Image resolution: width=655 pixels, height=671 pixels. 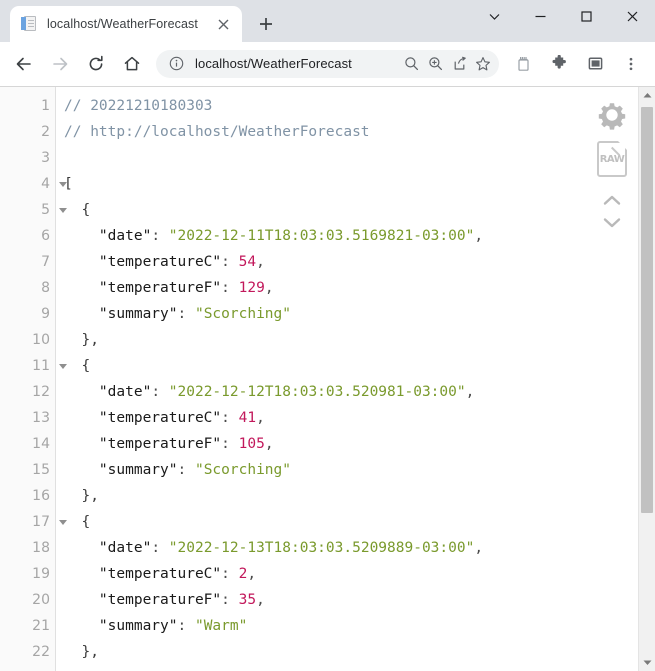 I want to click on scrollbar-thumb, so click(x=647, y=310).